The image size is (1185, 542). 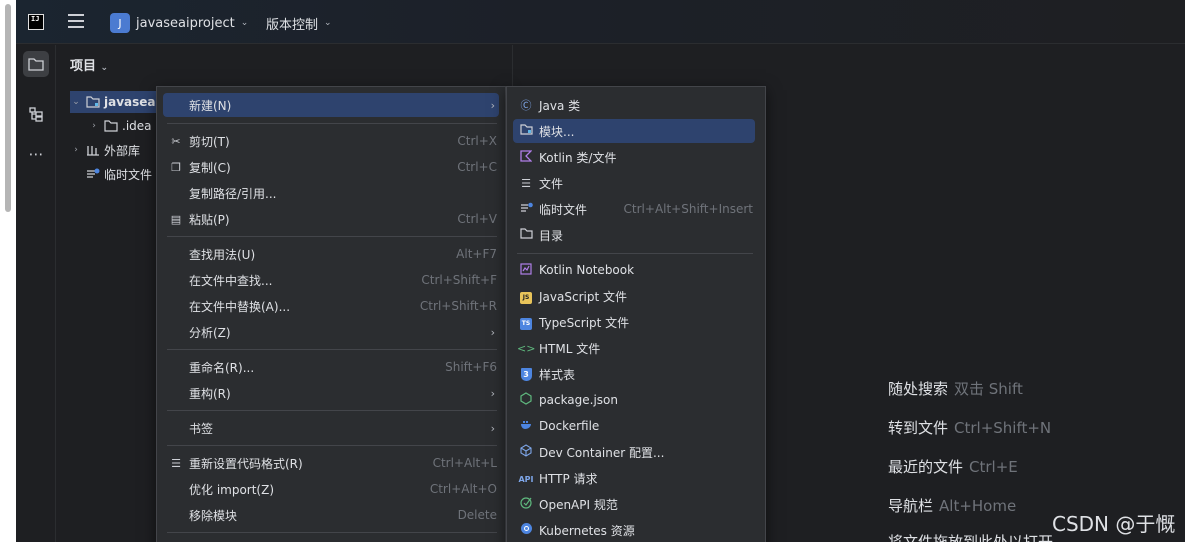 What do you see at coordinates (578, 157) in the screenshot?
I see `menu-item-label: Kotlin 类/文件` at bounding box center [578, 157].